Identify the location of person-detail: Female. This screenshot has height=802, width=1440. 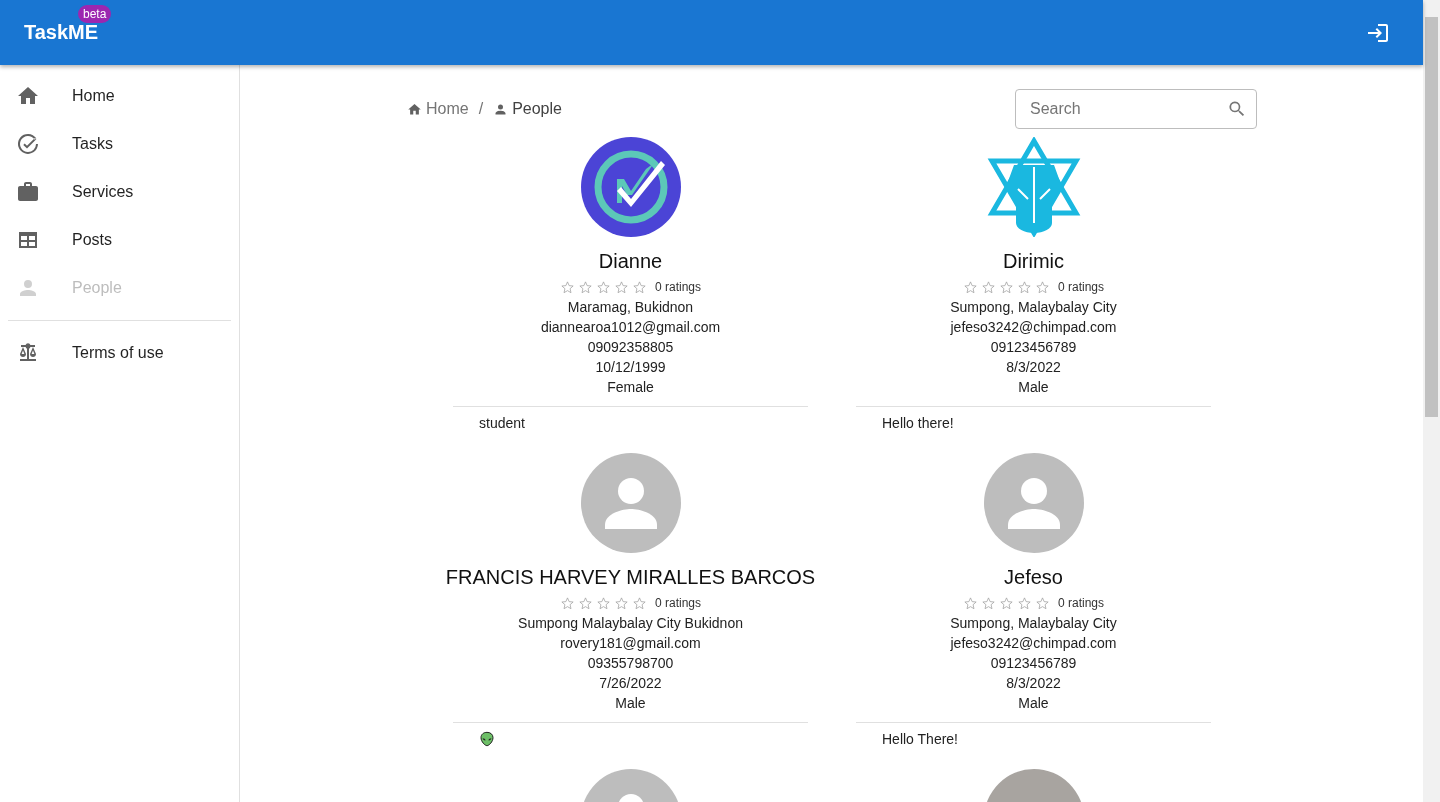
(630, 387).